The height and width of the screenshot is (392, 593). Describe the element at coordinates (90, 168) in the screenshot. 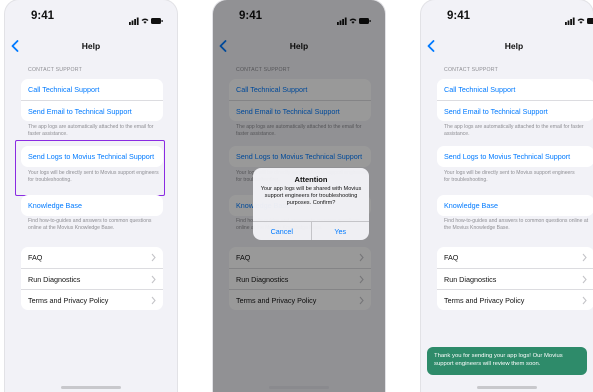

I see `send-logs-highlight` at that location.